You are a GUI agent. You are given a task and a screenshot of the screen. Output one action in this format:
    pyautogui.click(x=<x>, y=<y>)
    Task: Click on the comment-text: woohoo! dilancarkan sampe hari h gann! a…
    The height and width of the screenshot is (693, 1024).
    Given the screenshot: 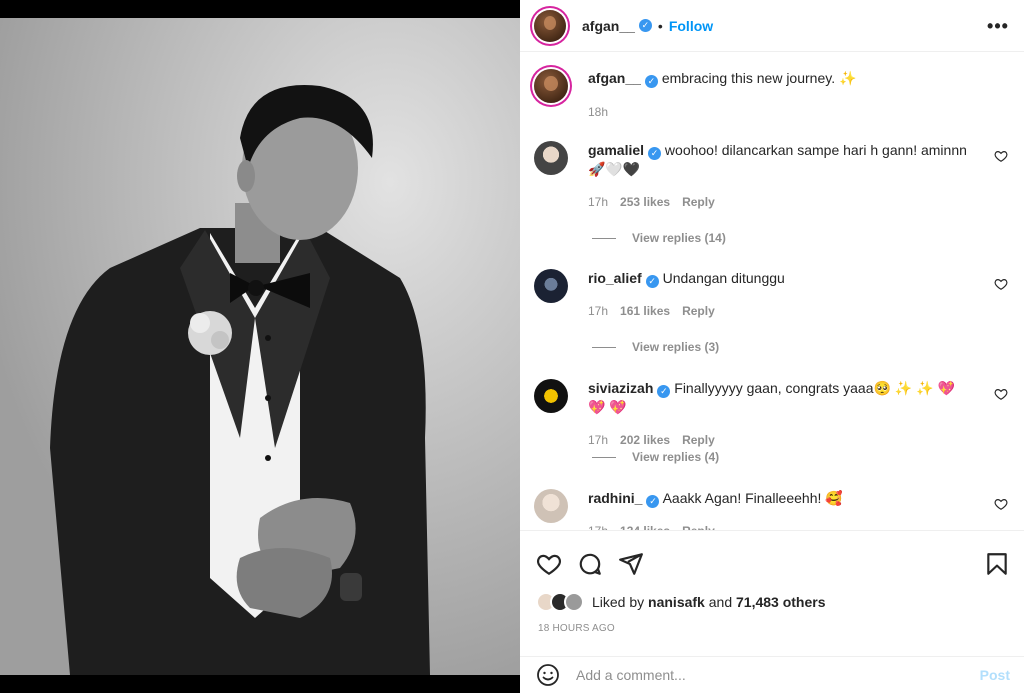 What is the action you would take?
    pyautogui.click(x=777, y=159)
    